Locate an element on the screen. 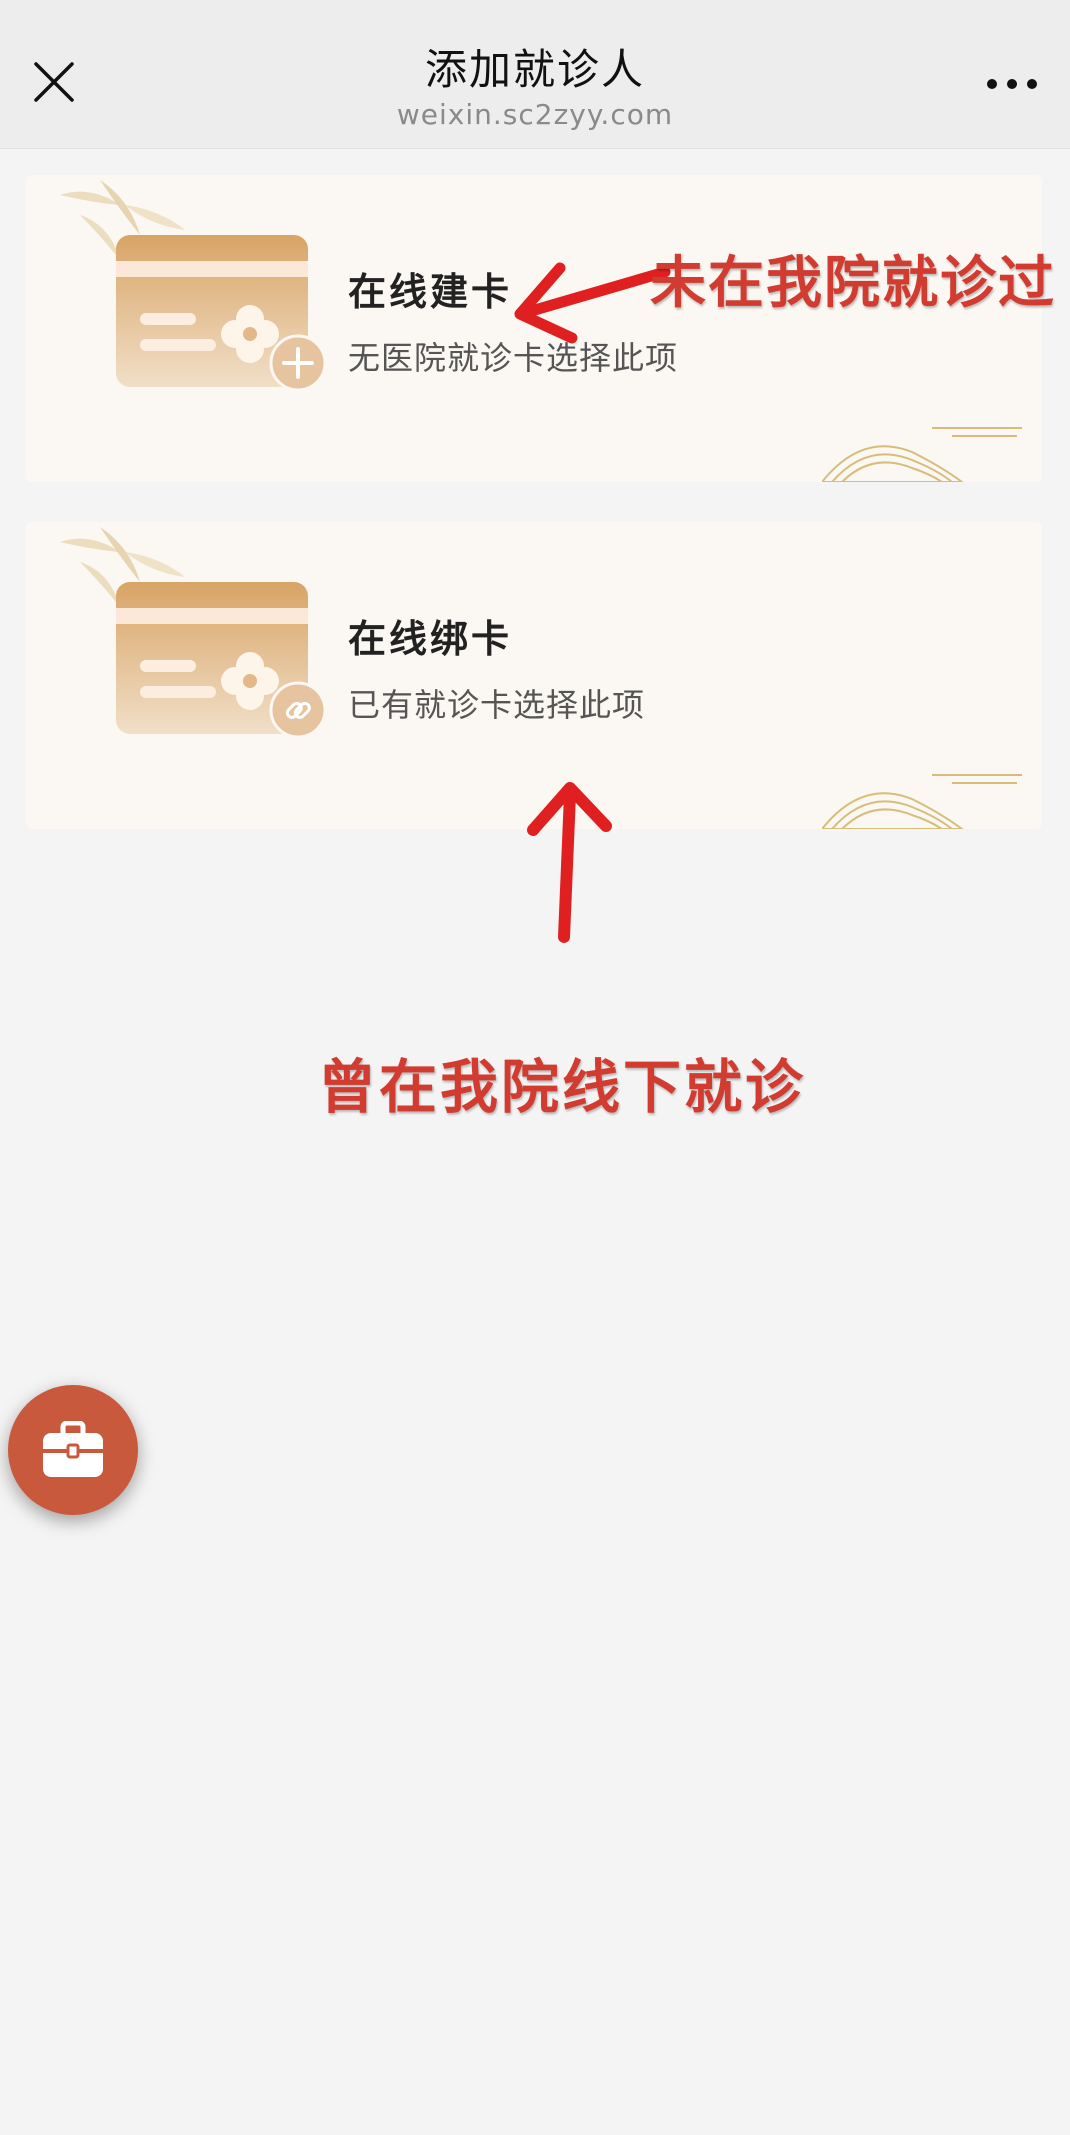 The width and height of the screenshot is (1070, 2135). navigation-bar: 添加就诊人 weixin.sc2zyy.com is located at coordinates (535, 74).